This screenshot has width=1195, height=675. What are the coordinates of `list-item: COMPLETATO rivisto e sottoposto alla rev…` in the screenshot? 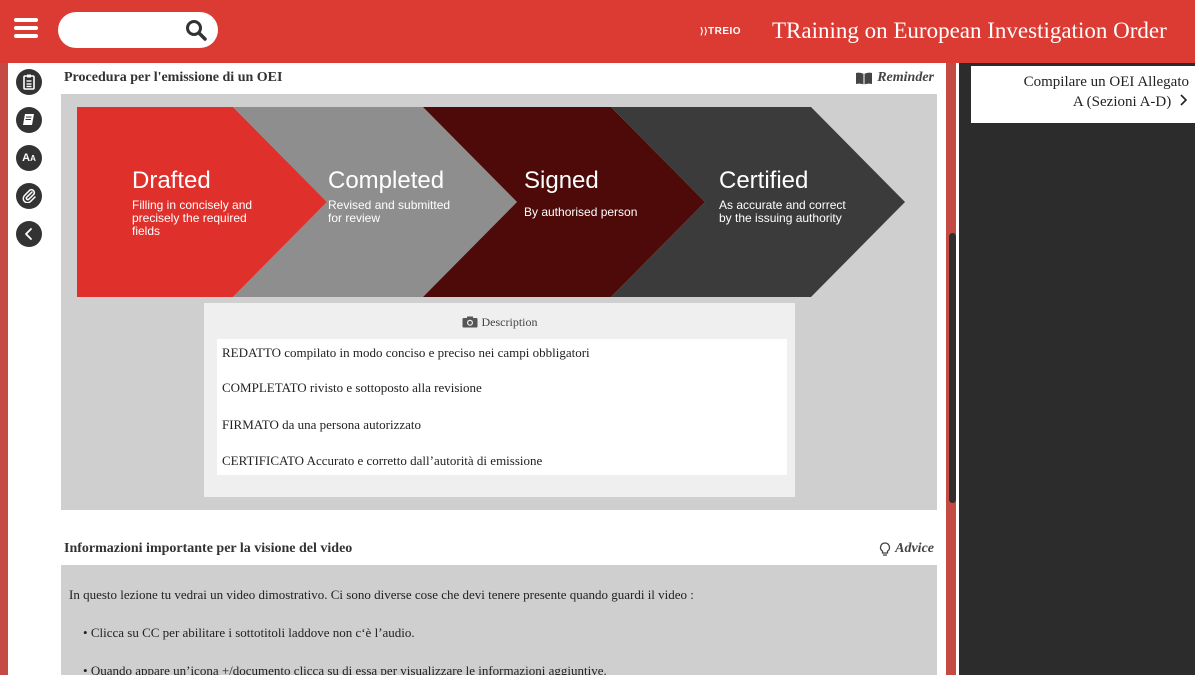 It's located at (352, 387).